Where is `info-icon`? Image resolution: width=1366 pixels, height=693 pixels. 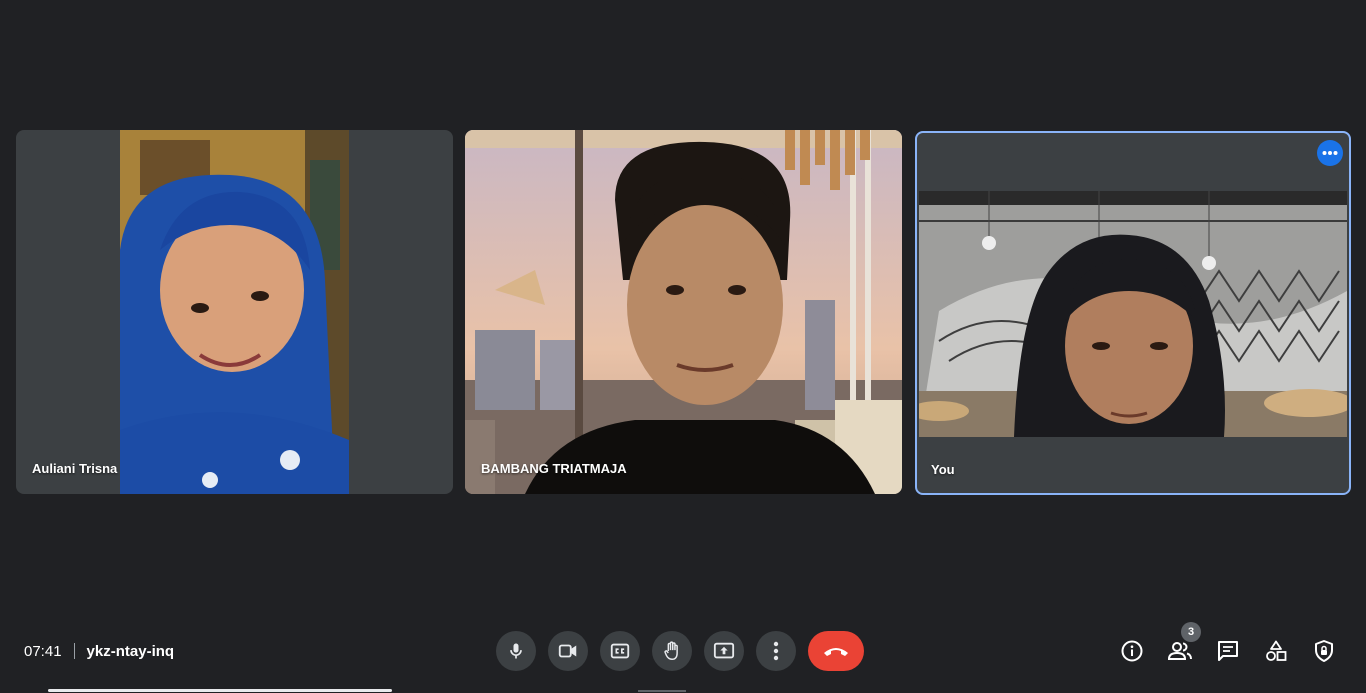 info-icon is located at coordinates (1132, 651).